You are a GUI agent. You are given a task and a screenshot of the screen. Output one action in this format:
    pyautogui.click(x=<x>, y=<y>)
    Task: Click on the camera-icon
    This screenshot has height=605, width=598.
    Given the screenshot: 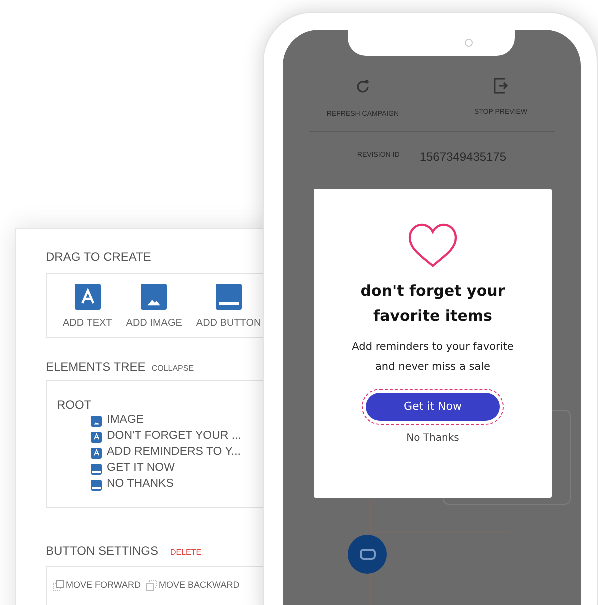 What is the action you would take?
    pyautogui.click(x=469, y=43)
    